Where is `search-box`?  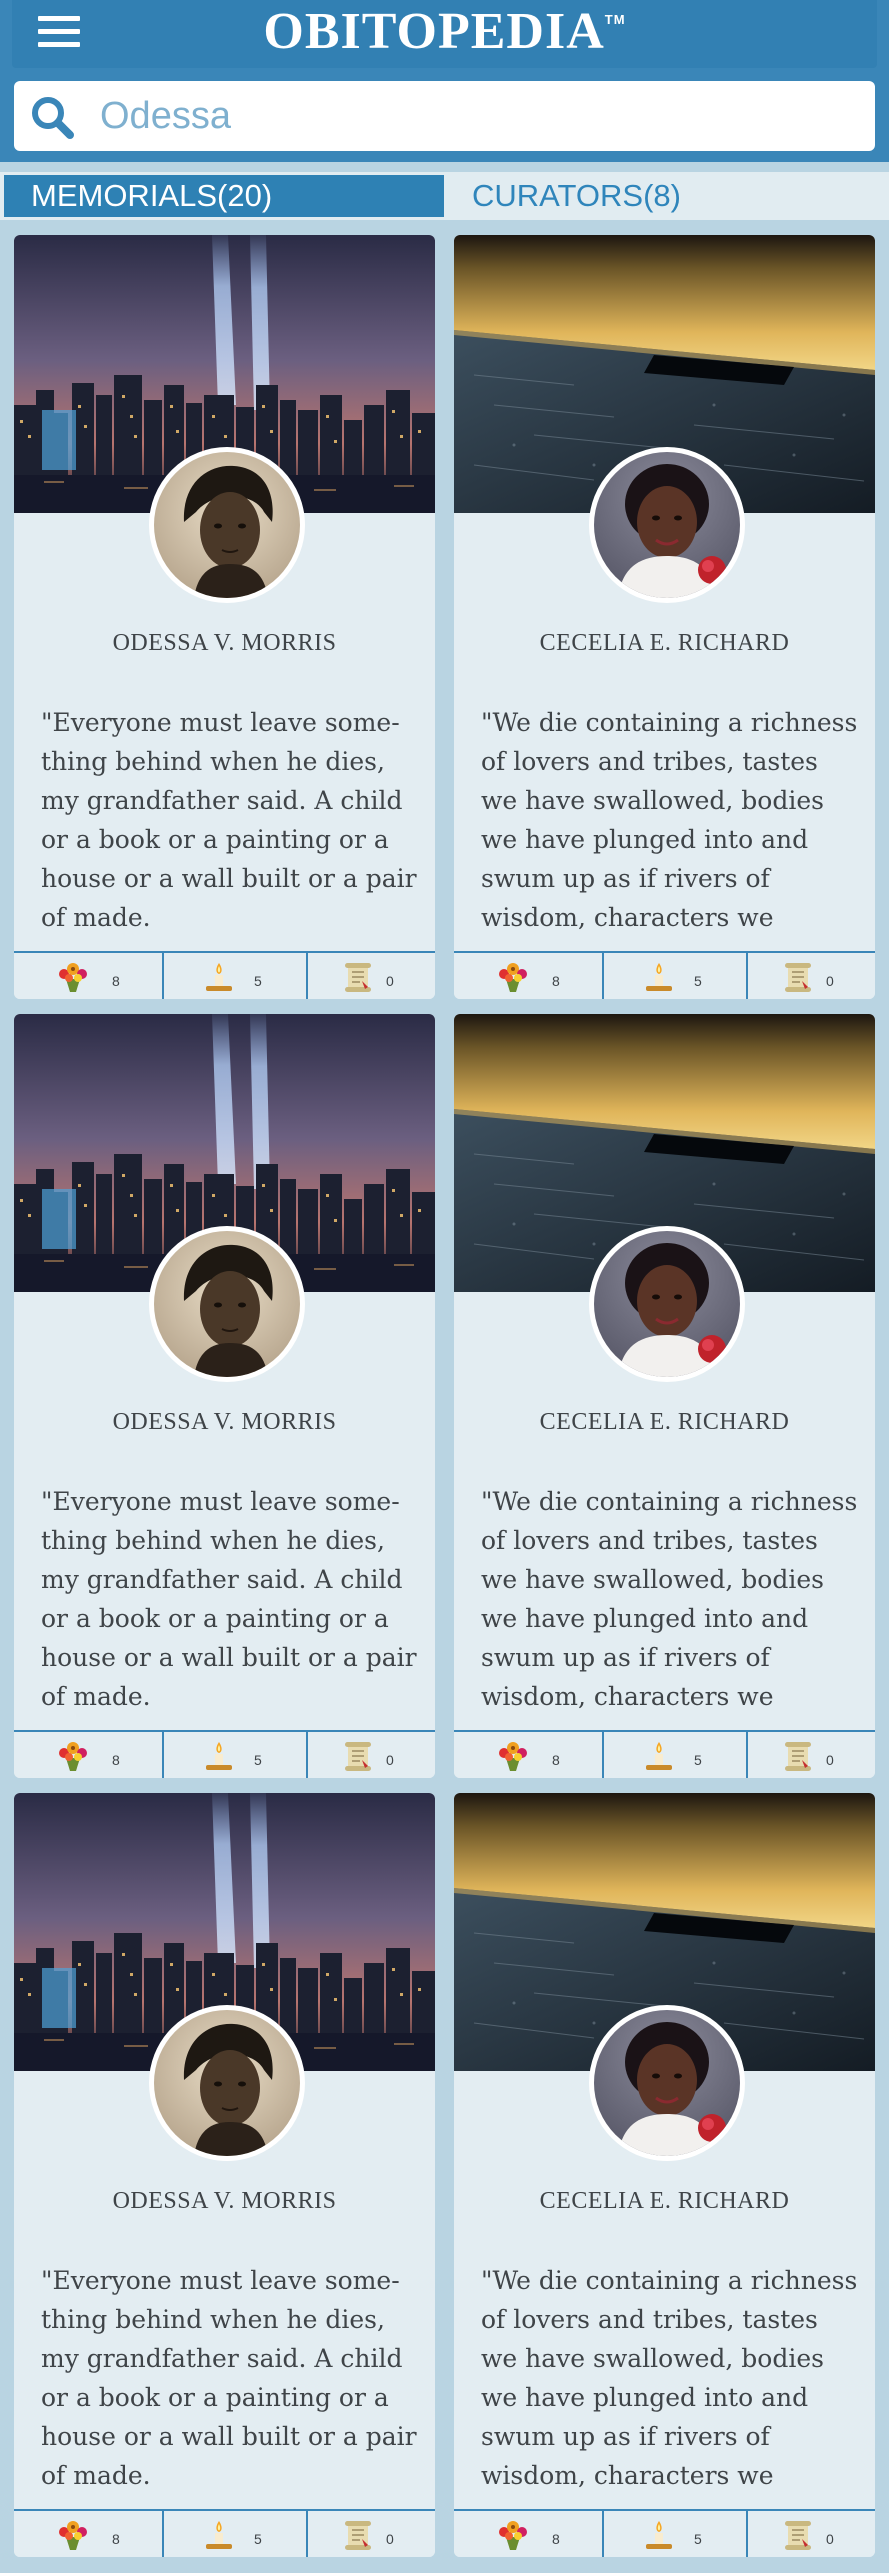
search-box is located at coordinates (444, 116).